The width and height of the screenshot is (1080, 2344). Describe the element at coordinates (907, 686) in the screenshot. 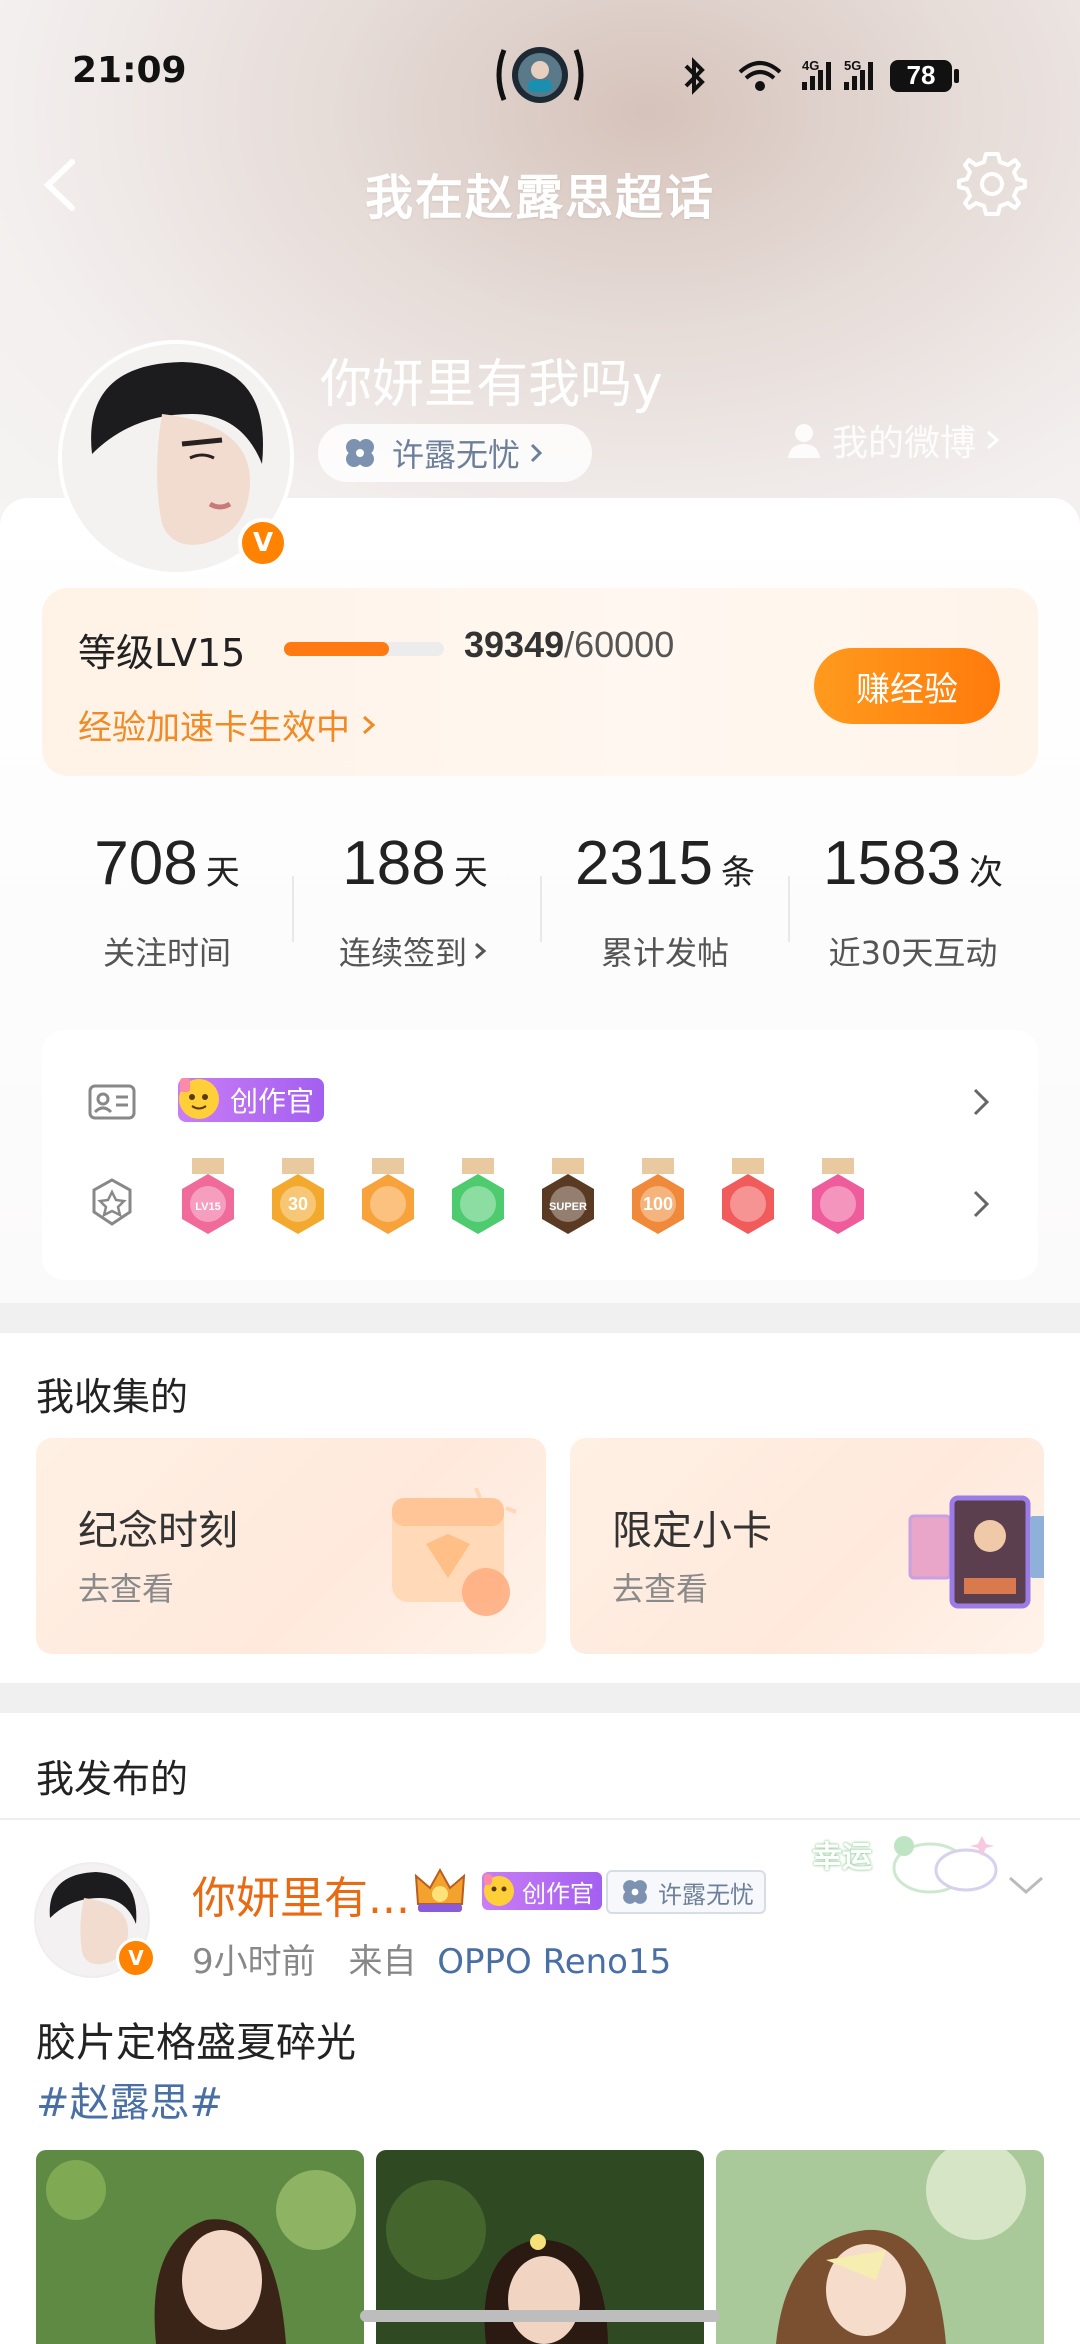

I see `earn-exp-button: 赚经验` at that location.